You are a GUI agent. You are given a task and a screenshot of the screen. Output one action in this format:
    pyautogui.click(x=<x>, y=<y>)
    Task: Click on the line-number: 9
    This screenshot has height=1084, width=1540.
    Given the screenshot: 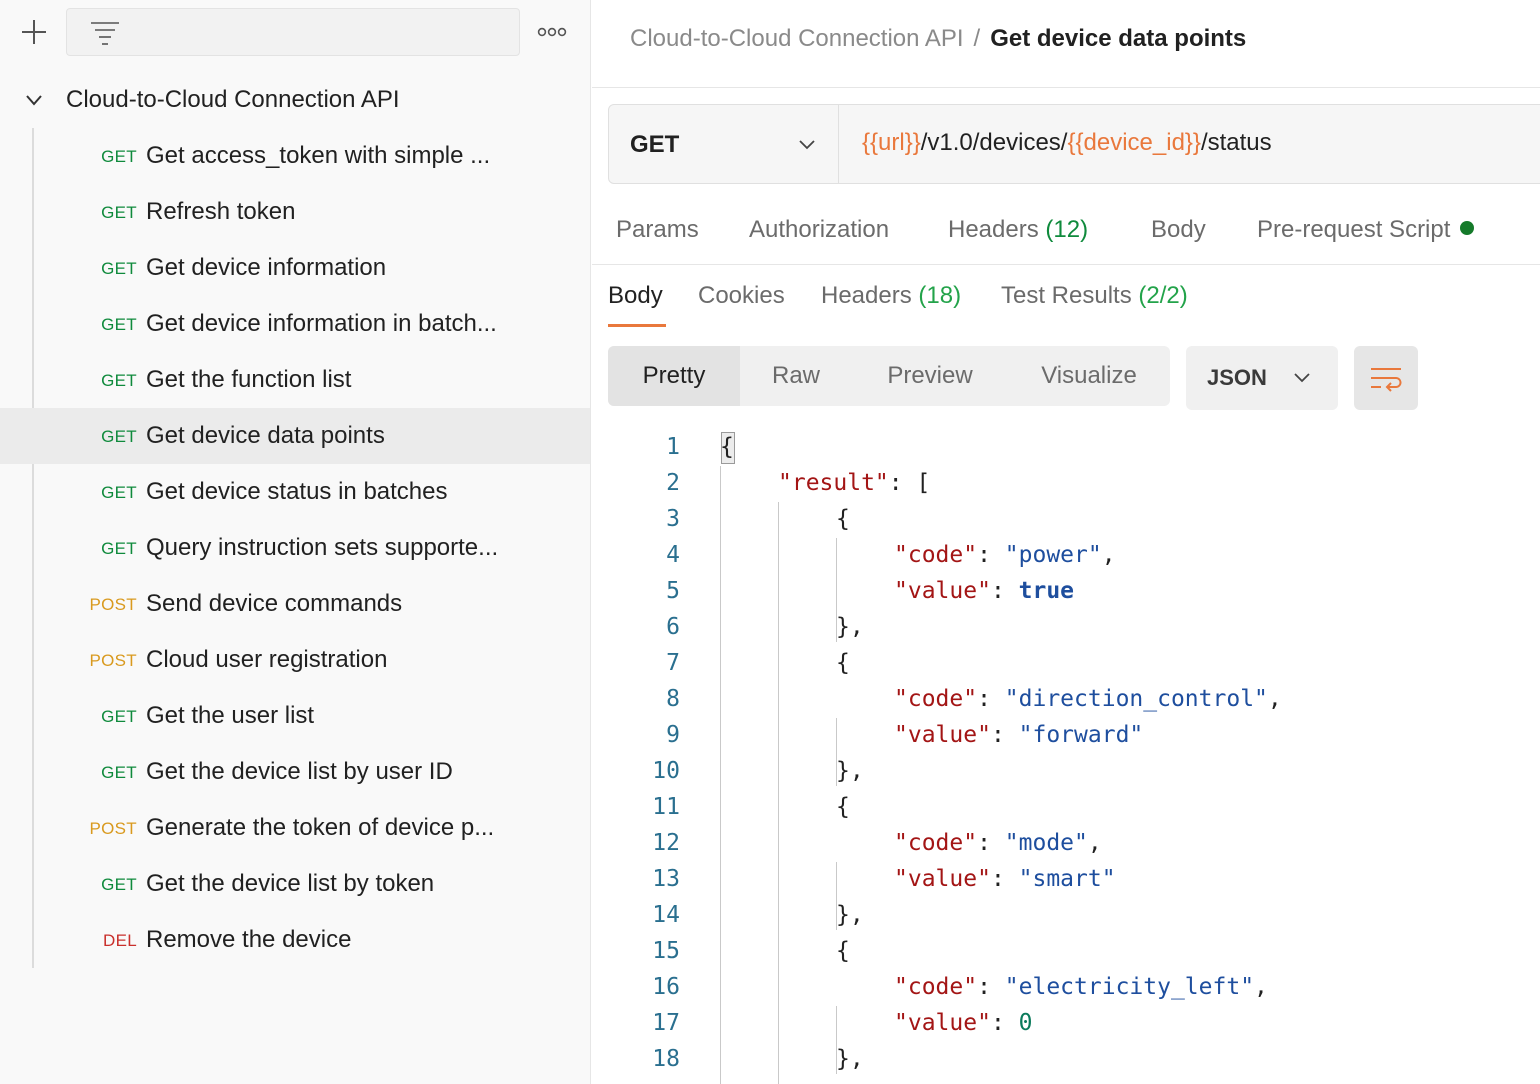 What is the action you would take?
    pyautogui.click(x=673, y=735)
    